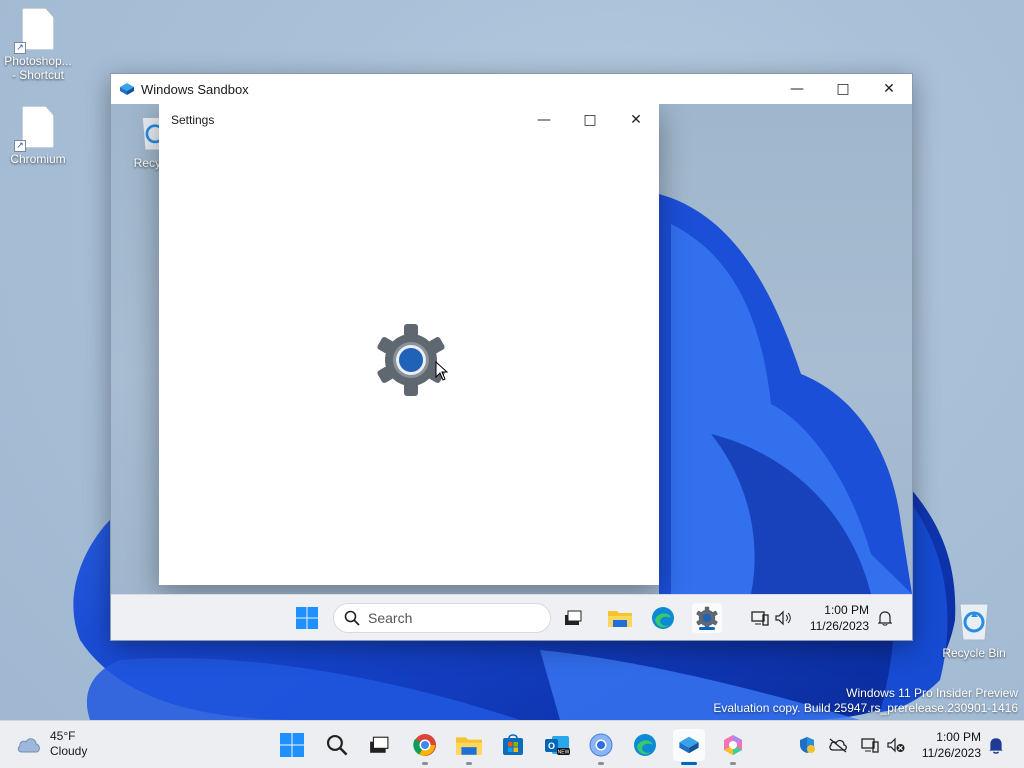 The width and height of the screenshot is (1024, 768). What do you see at coordinates (38, 159) in the screenshot?
I see `desktop-icon-label: Chromium` at bounding box center [38, 159].